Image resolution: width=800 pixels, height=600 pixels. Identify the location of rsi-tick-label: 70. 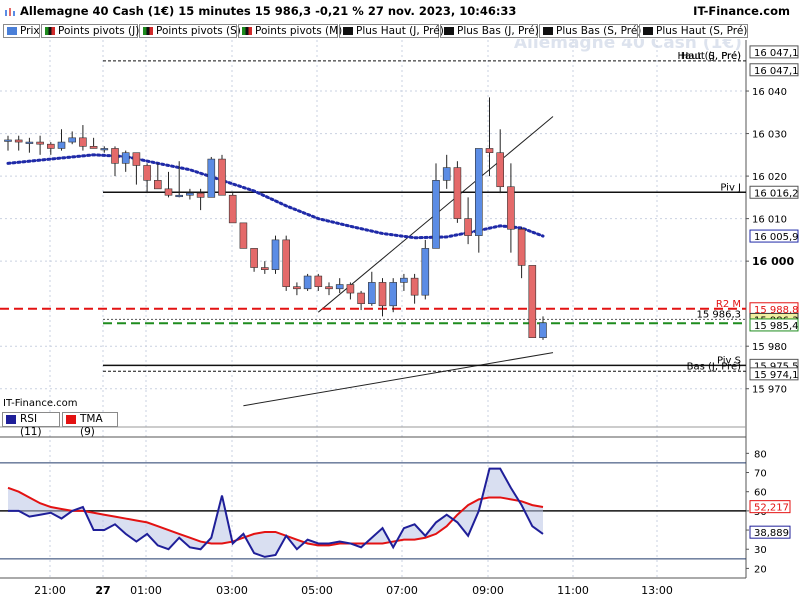
(760, 474).